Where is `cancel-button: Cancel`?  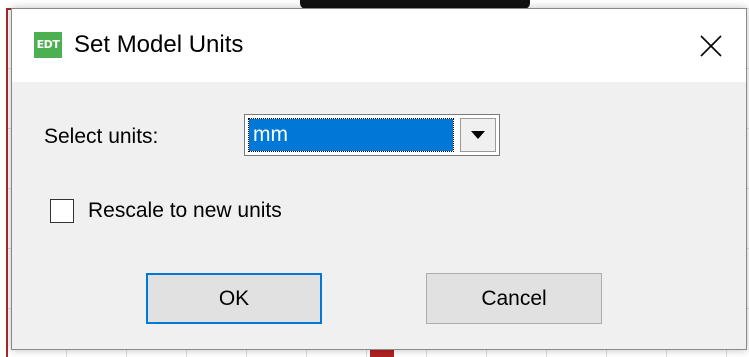 cancel-button: Cancel is located at coordinates (514, 298).